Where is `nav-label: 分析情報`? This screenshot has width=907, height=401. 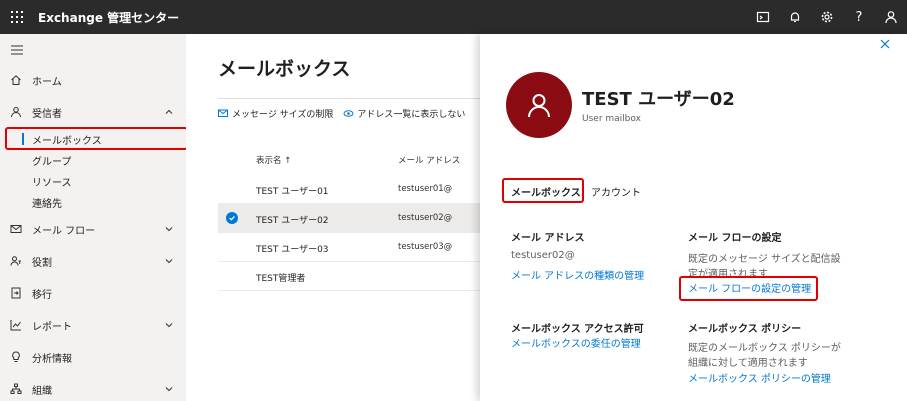 nav-label: 分析情報 is located at coordinates (52, 359).